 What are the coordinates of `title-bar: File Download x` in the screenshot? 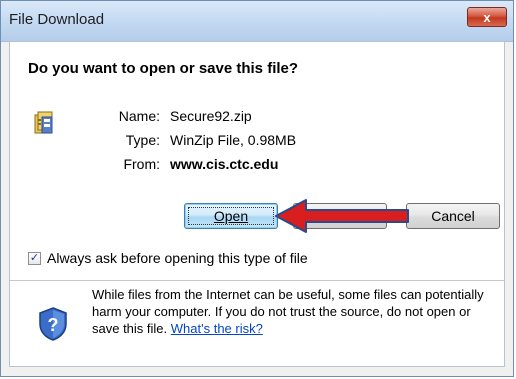 It's located at (257, 21).